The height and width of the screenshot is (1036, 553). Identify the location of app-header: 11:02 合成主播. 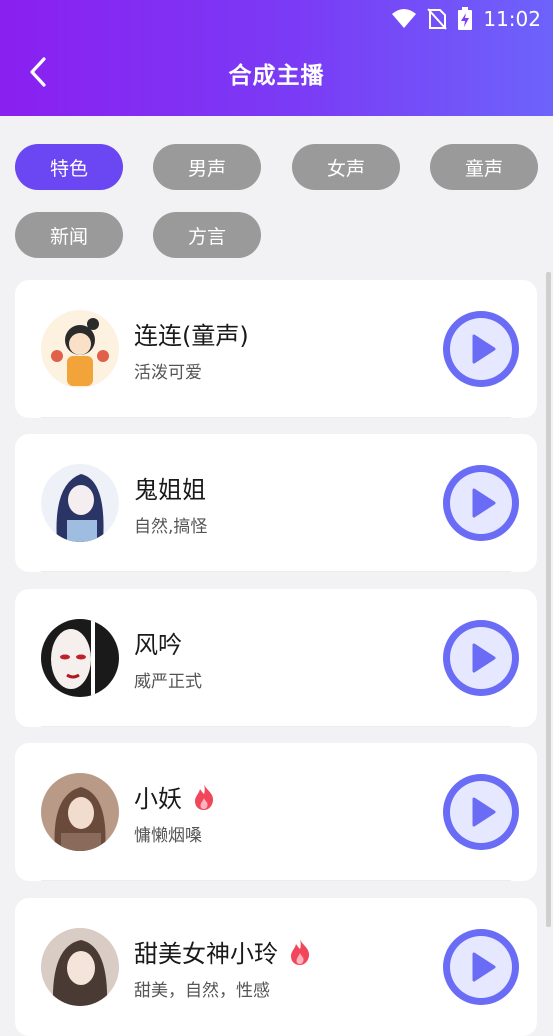
(276, 58).